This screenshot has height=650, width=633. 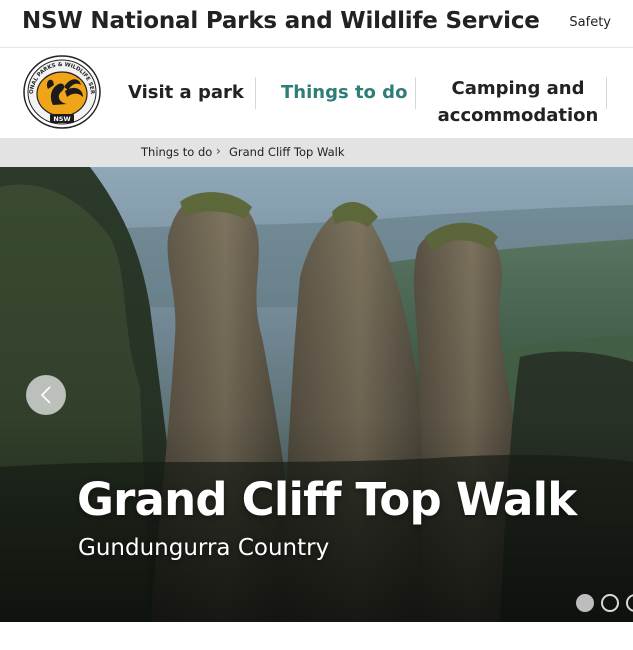 I want to click on site-title: NSW National Parks and Wildlife Service, so click(x=281, y=21).